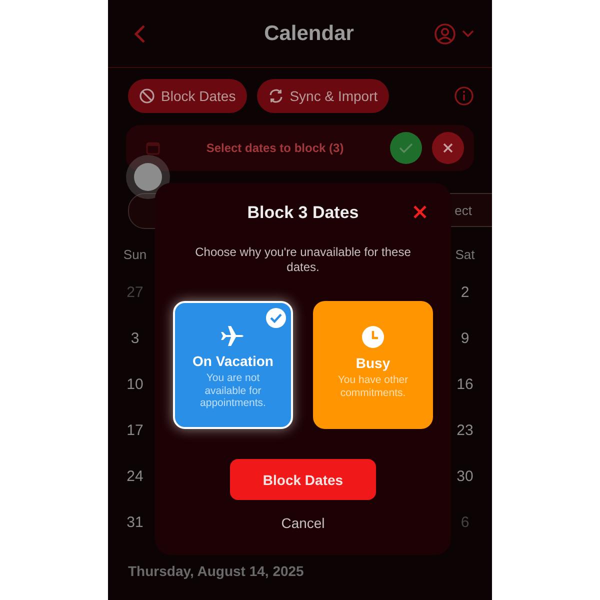 The height and width of the screenshot is (600, 600). What do you see at coordinates (303, 260) in the screenshot?
I see `dialog-description: Choose why you're unavailable for these dates.` at bounding box center [303, 260].